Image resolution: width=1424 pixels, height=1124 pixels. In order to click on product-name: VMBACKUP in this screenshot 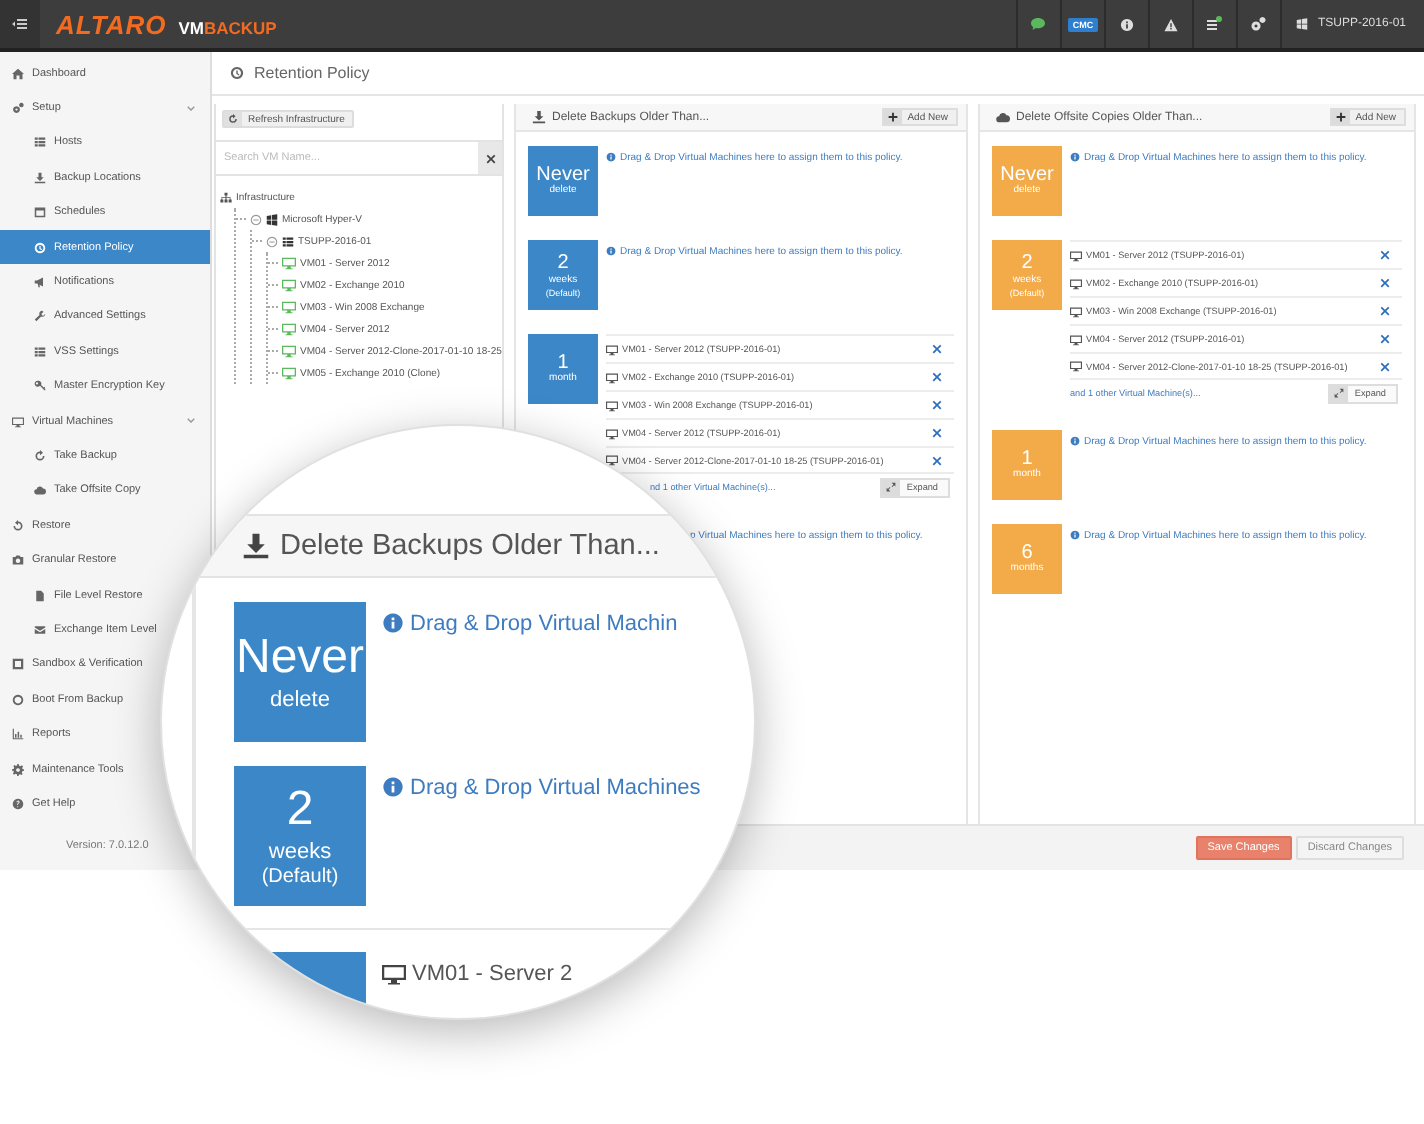, I will do `click(227, 27)`.